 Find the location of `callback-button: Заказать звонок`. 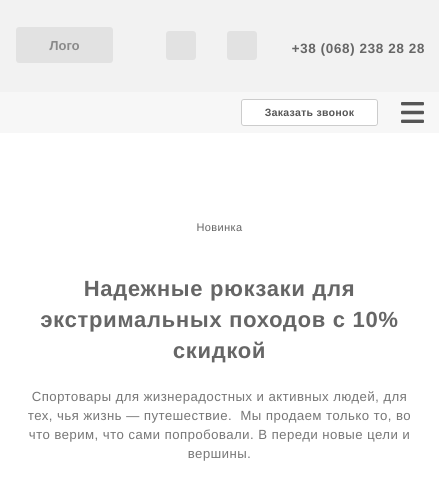

callback-button: Заказать звонок is located at coordinates (309, 112).